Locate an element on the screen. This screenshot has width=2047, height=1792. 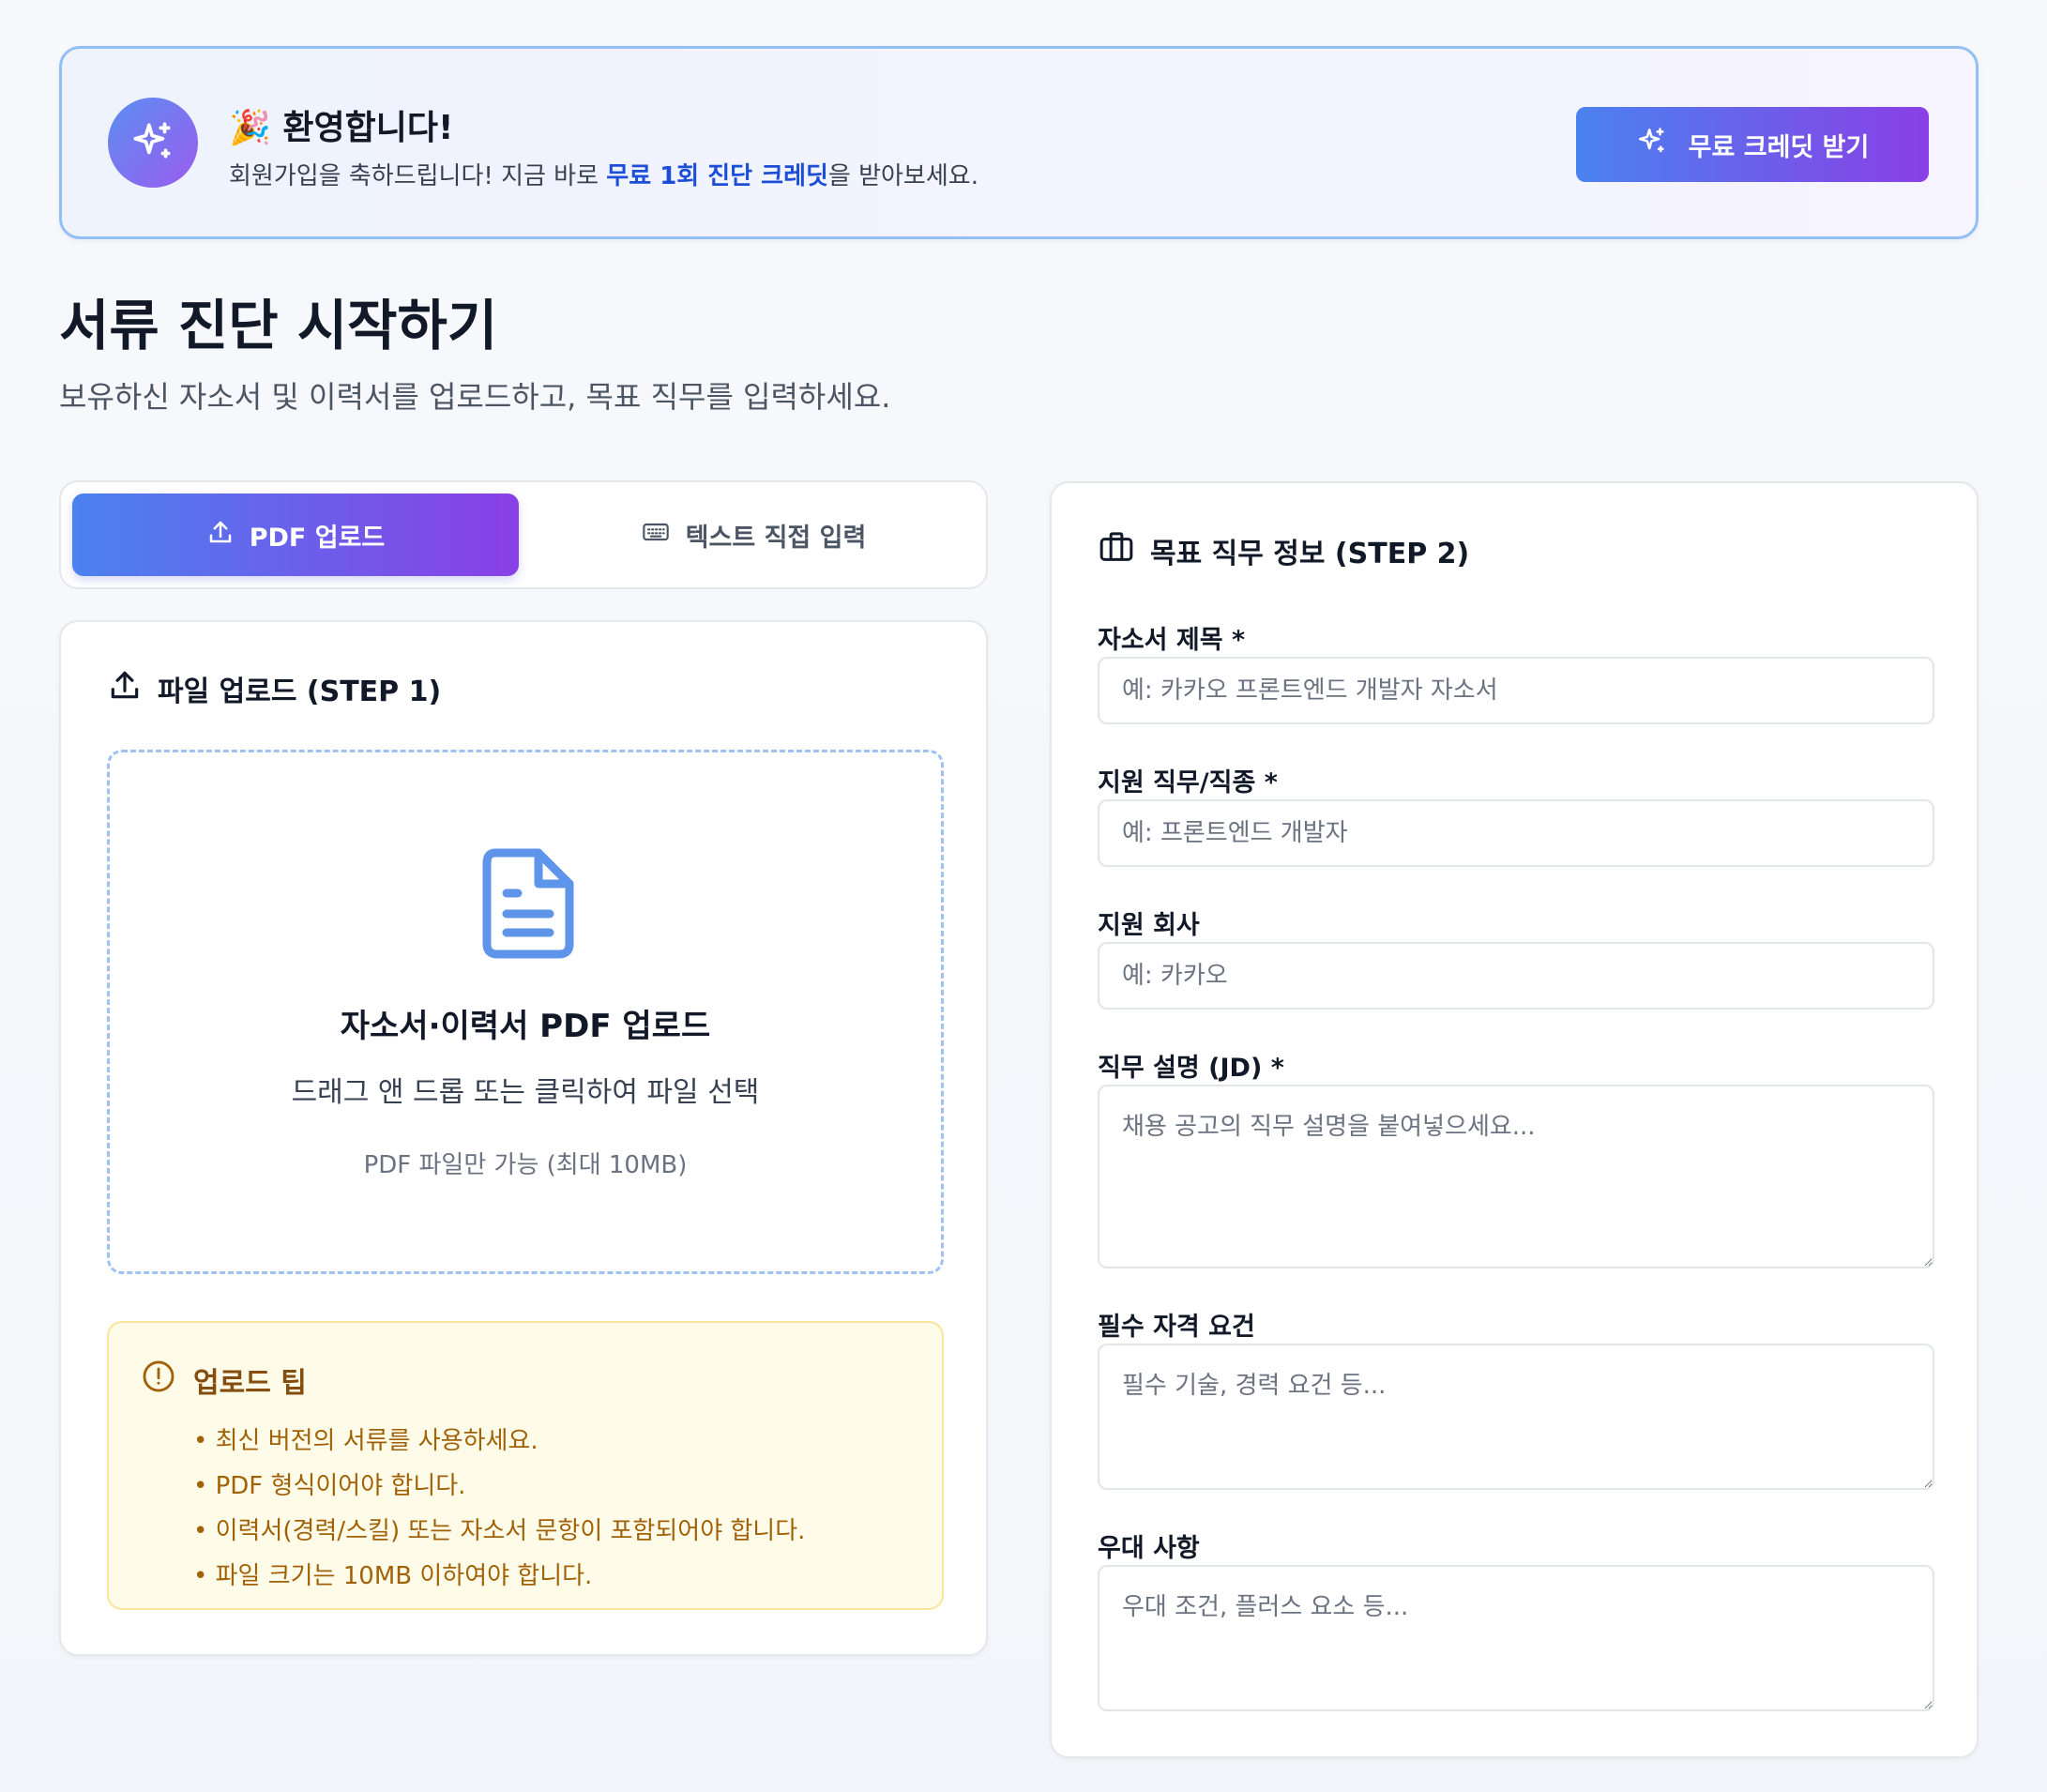
role-label: 지원 직무/직종 * is located at coordinates (1188, 782).